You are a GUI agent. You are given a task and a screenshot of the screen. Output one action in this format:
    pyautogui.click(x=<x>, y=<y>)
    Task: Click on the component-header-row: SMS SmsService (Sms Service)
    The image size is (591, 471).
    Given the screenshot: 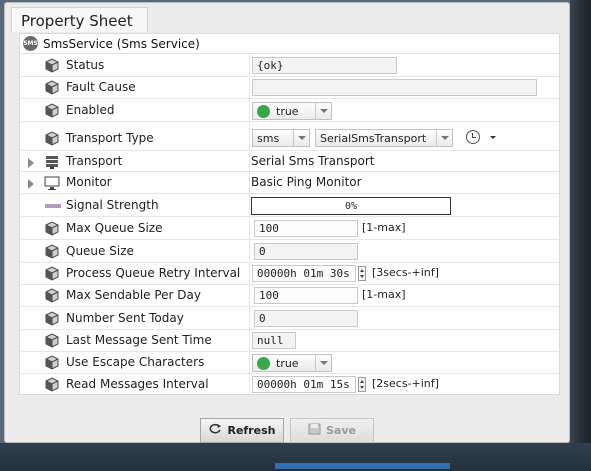 What is the action you would take?
    pyautogui.click(x=289, y=44)
    